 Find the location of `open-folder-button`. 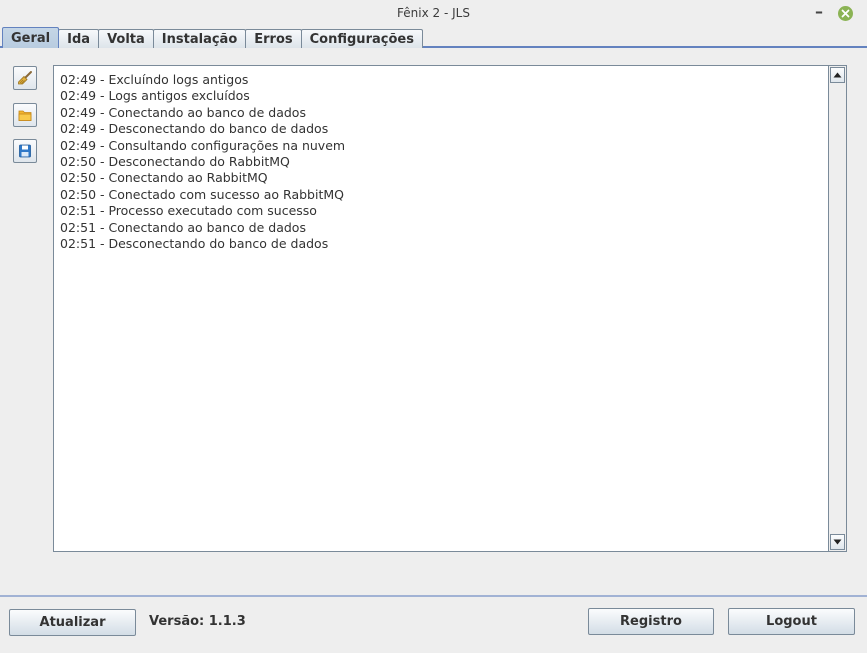

open-folder-button is located at coordinates (25, 115).